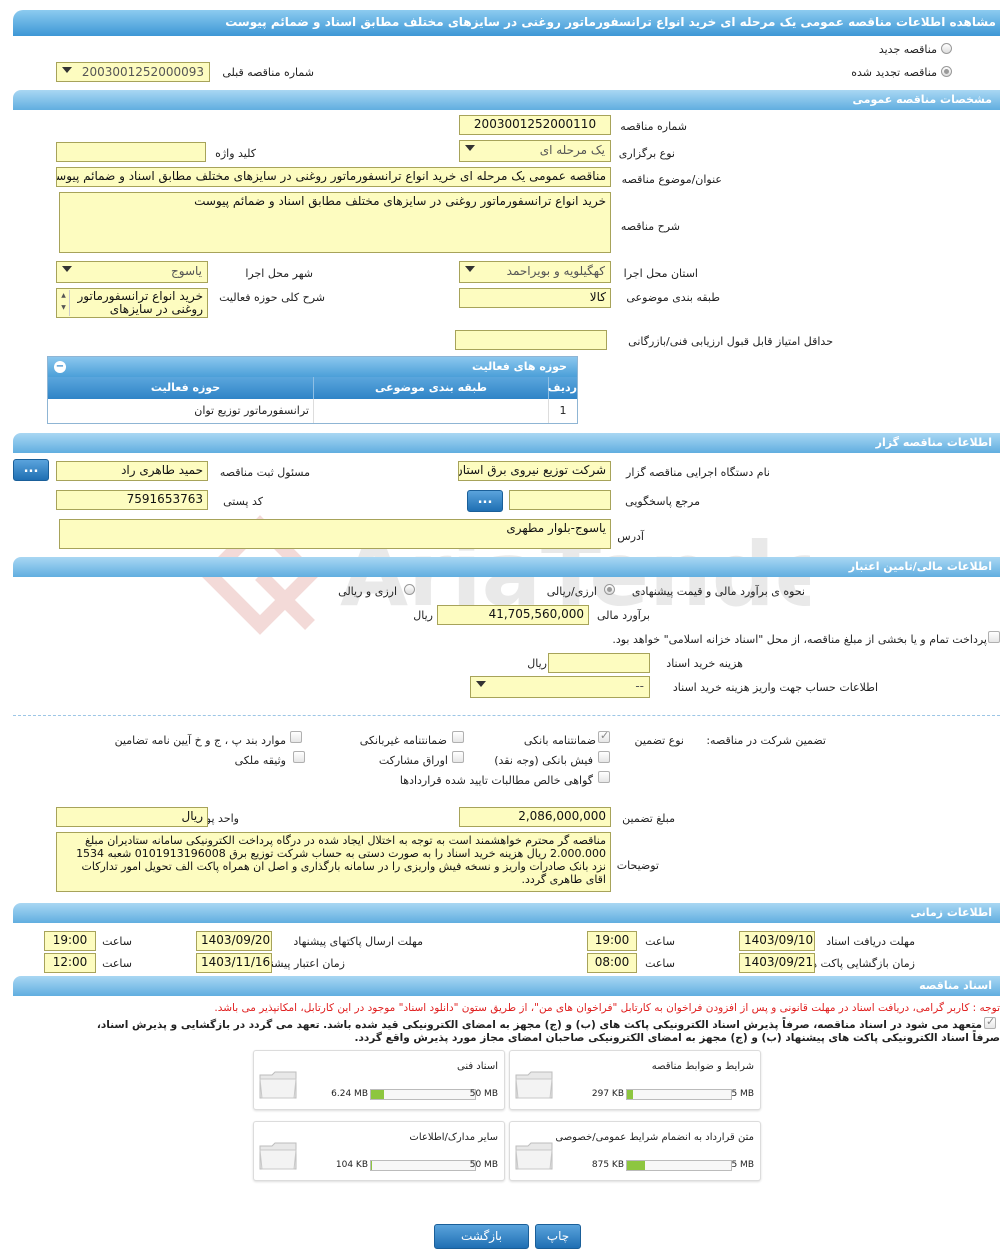 The image size is (1000, 1254). Describe the element at coordinates (560, 687) in the screenshot. I see `account-select: --` at that location.